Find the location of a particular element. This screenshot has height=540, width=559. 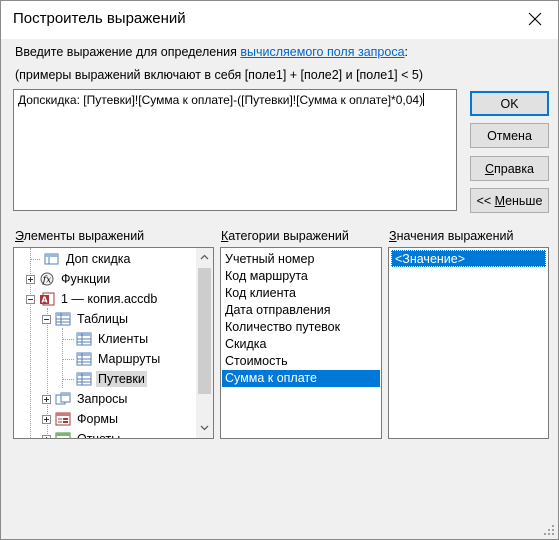

dialog-title: Построитель выражений is located at coordinates (99, 18).